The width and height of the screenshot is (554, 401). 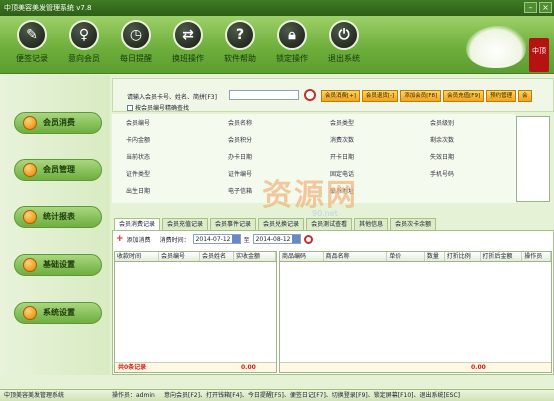 What do you see at coordinates (533, 159) in the screenshot?
I see `member-photo` at bounding box center [533, 159].